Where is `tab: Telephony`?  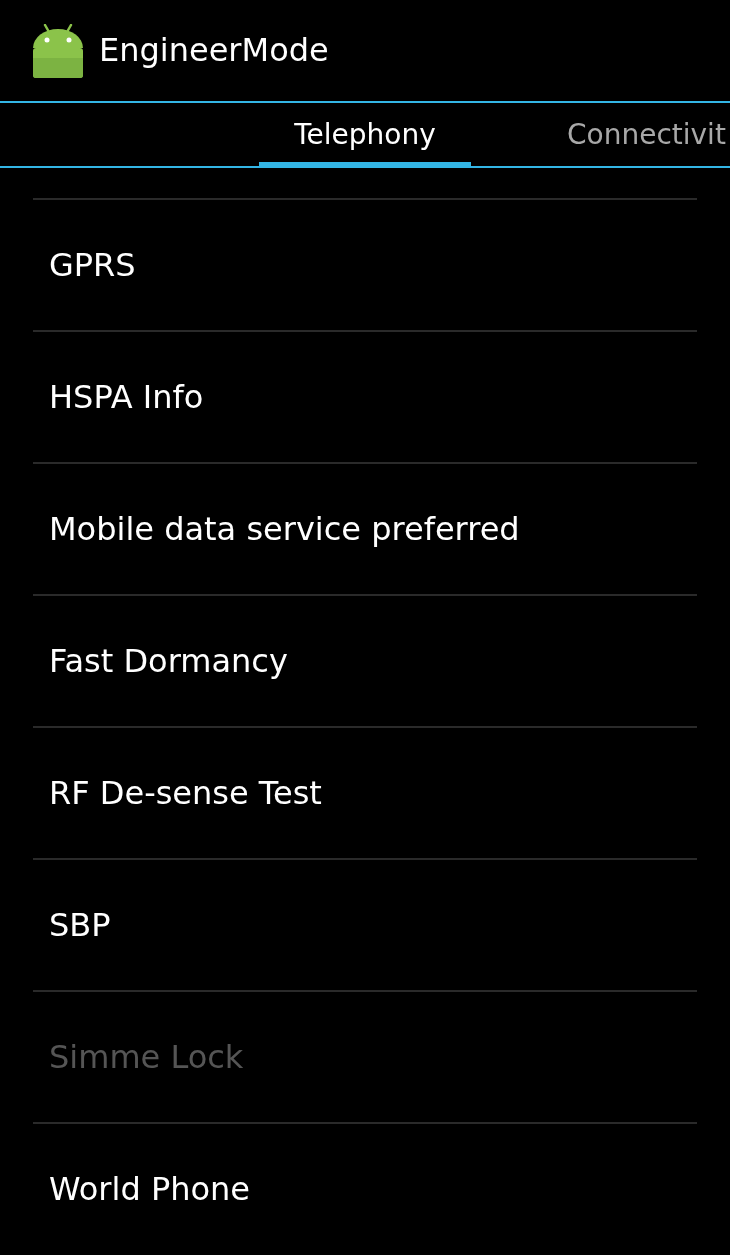
tab: Telephony is located at coordinates (365, 135).